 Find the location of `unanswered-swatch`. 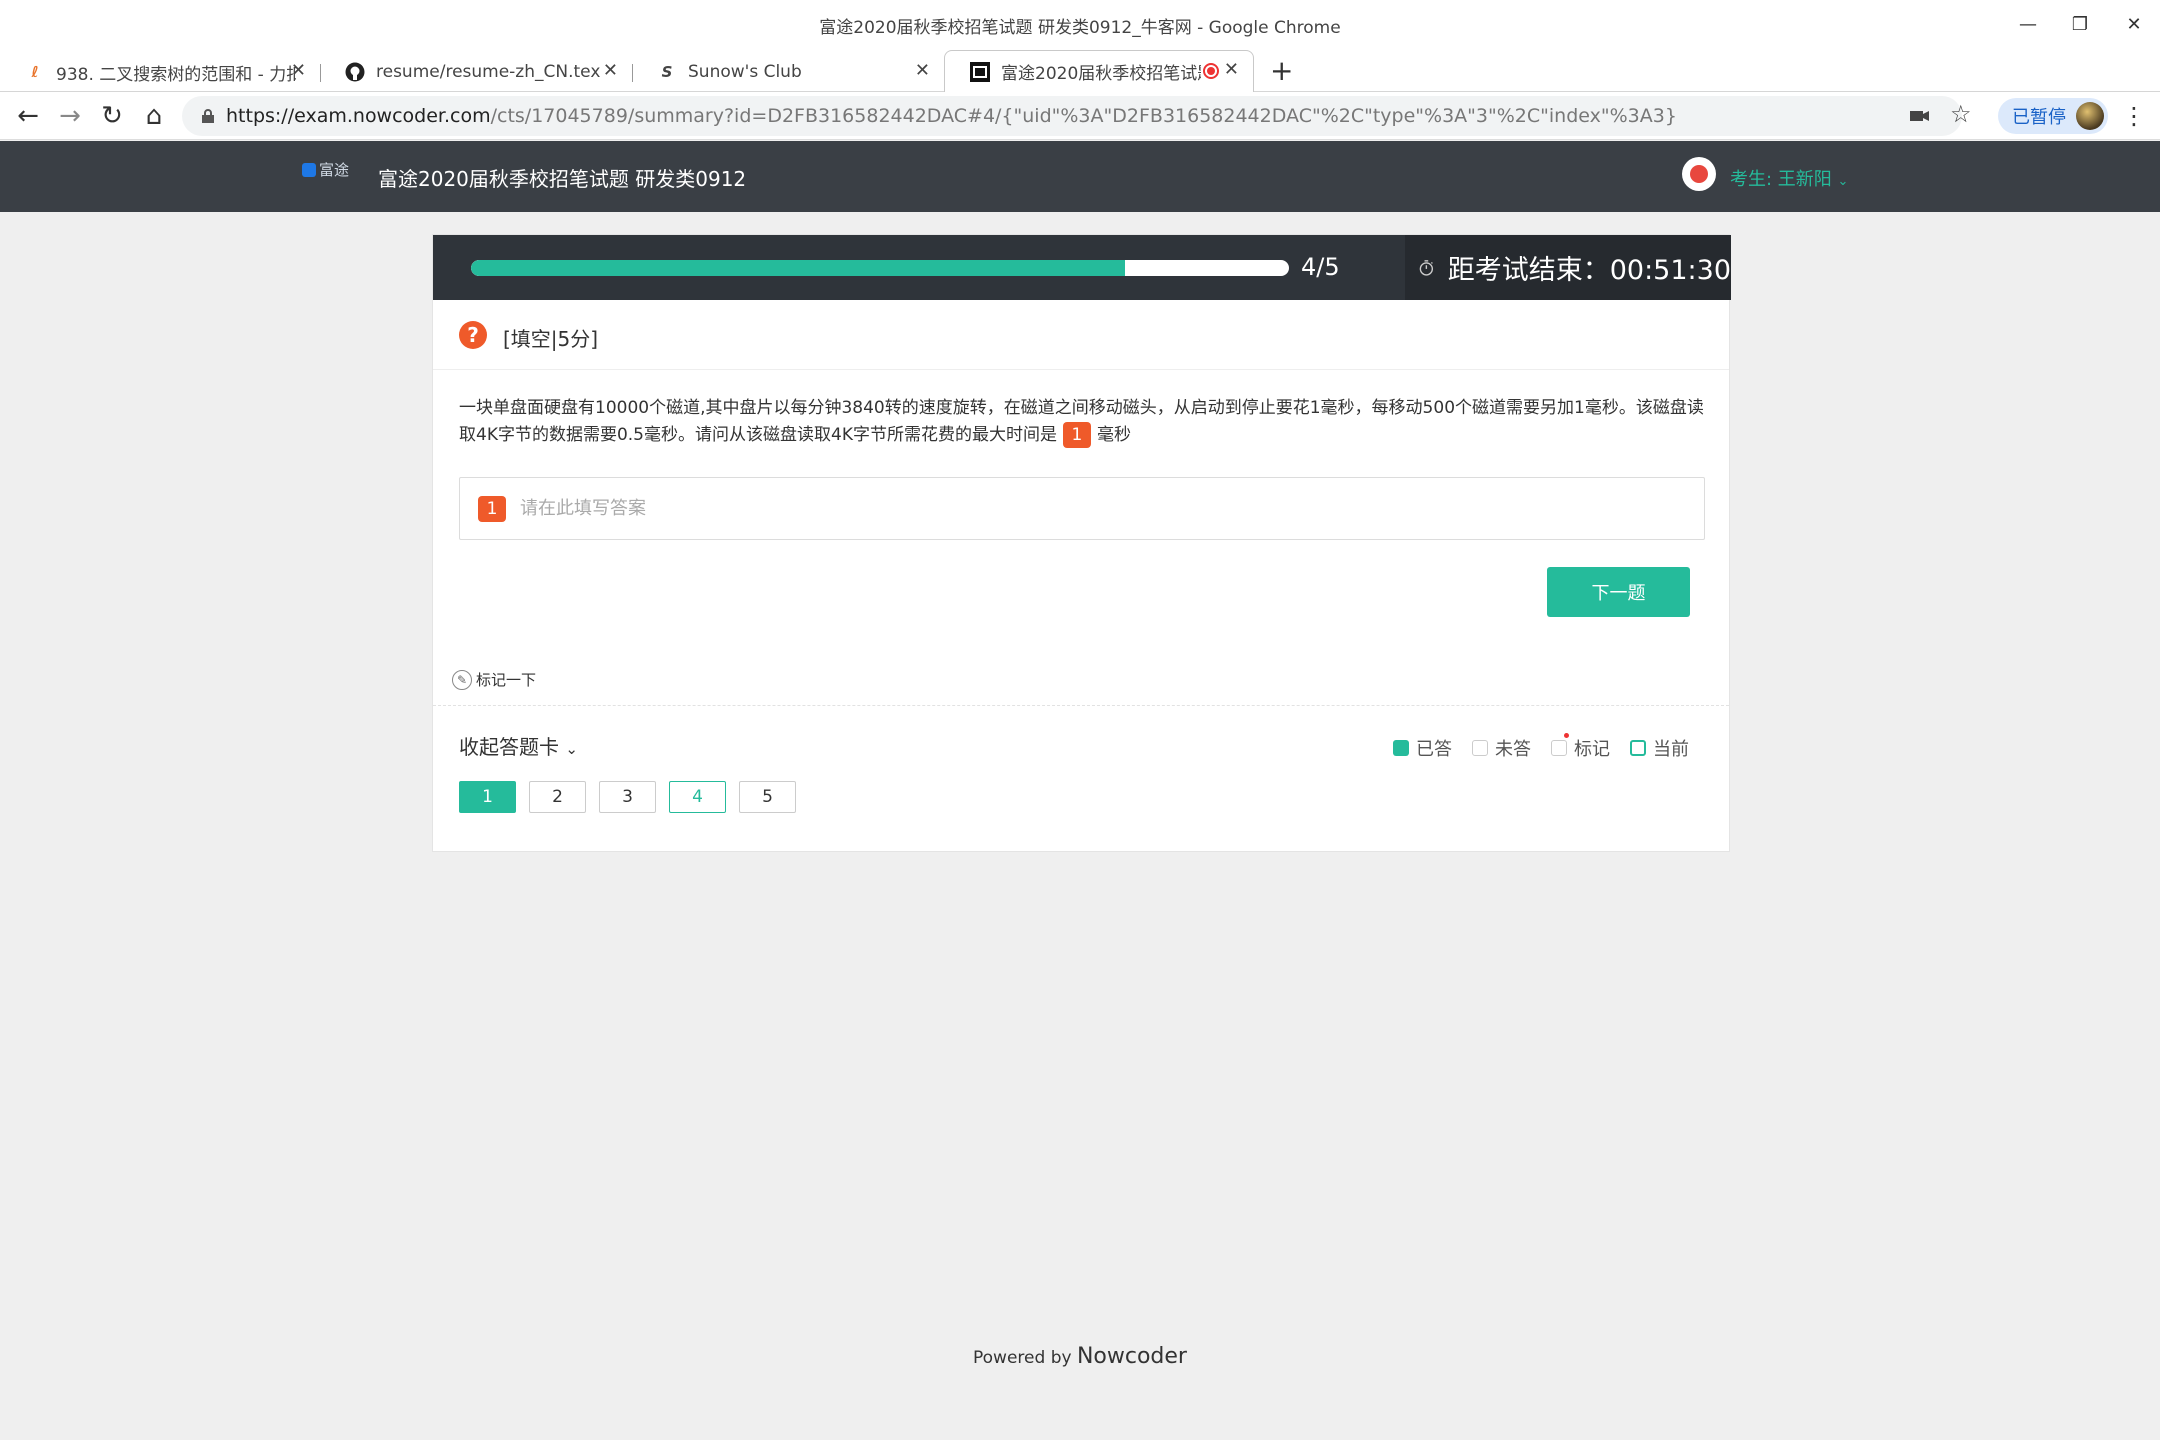

unanswered-swatch is located at coordinates (1480, 748).